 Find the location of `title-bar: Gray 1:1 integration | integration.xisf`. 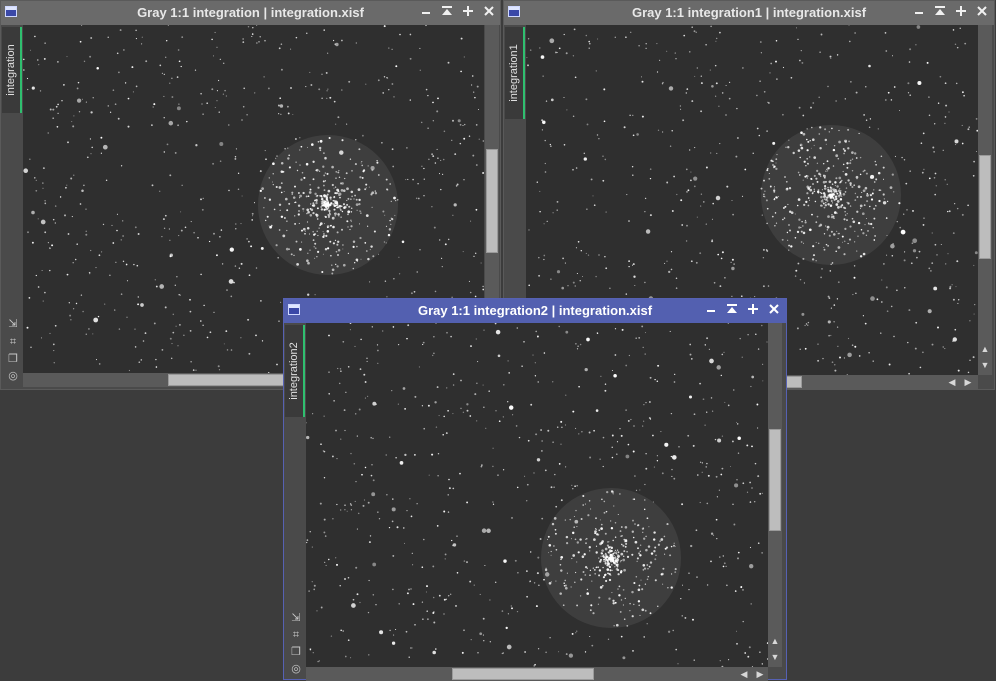

title-bar: Gray 1:1 integration | integration.xisf is located at coordinates (250, 13).